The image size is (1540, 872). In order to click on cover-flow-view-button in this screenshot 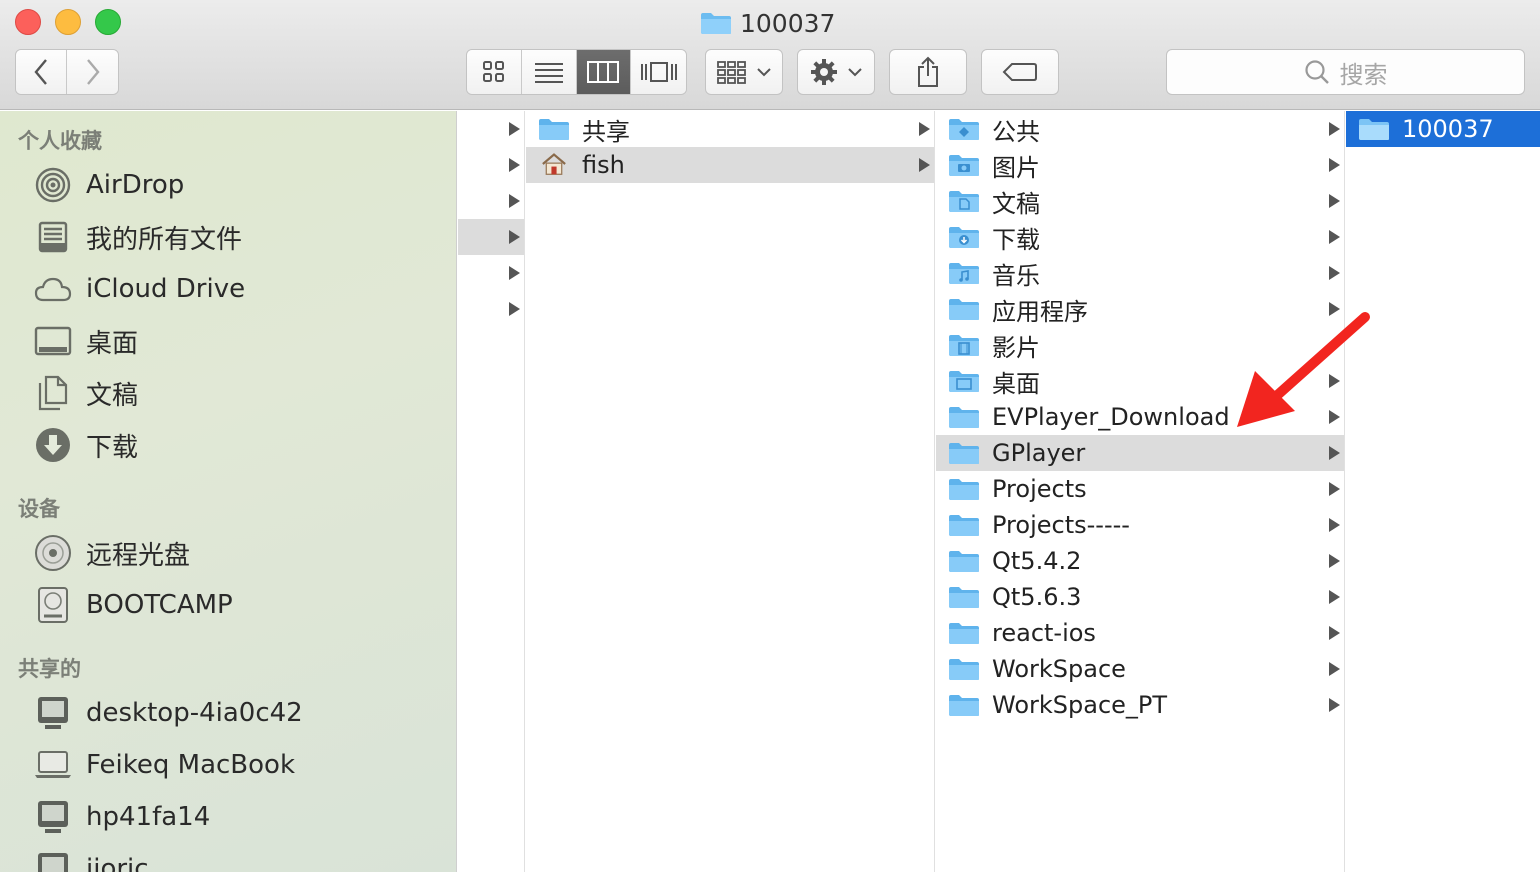, I will do `click(658, 72)`.